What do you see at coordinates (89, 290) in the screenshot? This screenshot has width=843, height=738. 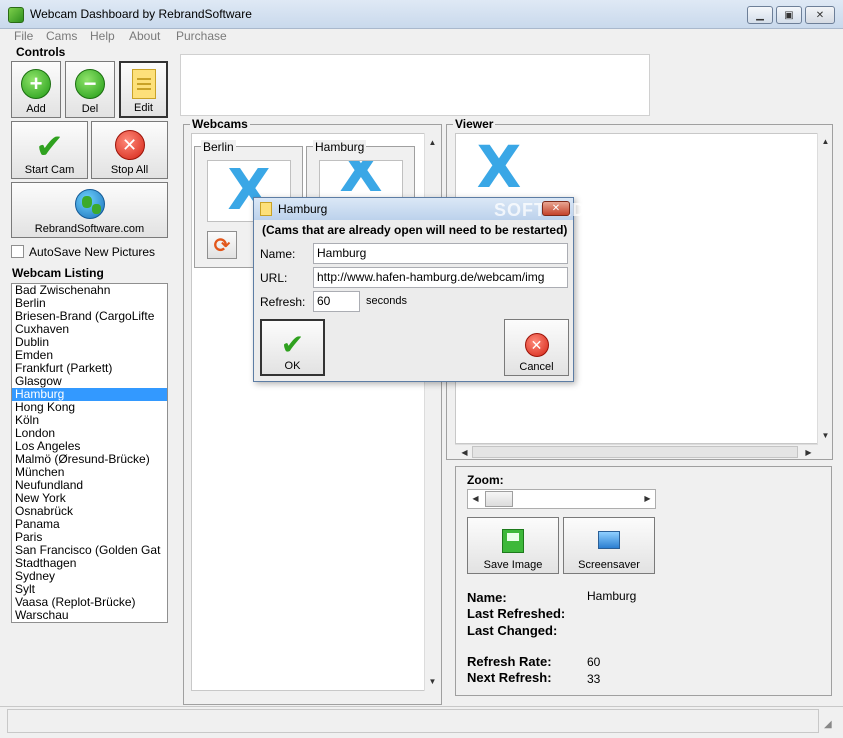 I see `list-item: Bad Zwischenahn` at bounding box center [89, 290].